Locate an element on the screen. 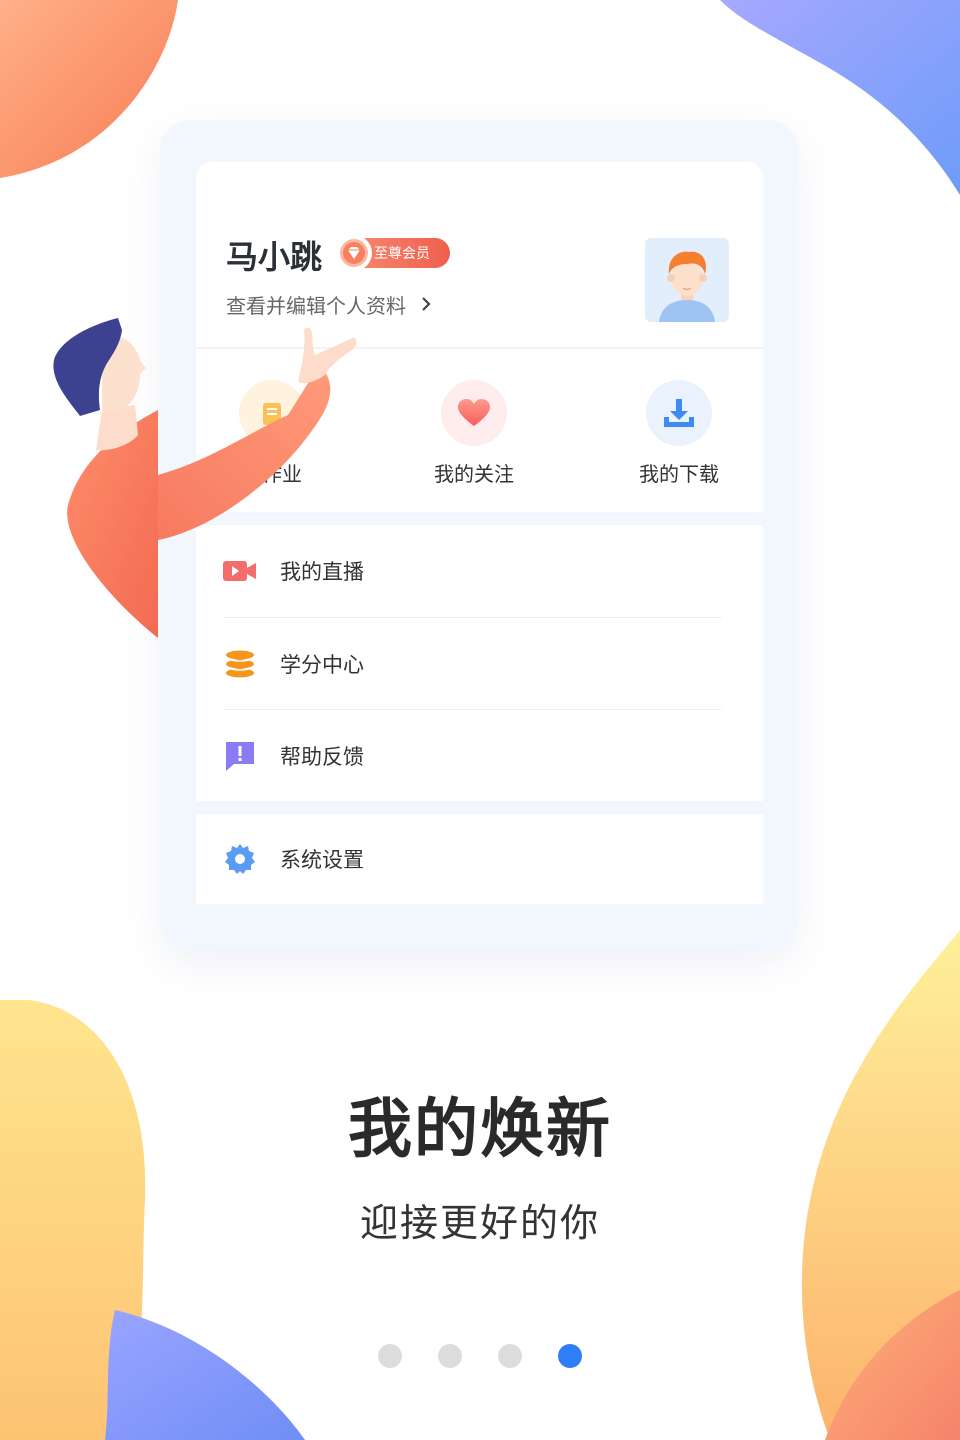  menu-item-label: 学分中心 is located at coordinates (322, 665).